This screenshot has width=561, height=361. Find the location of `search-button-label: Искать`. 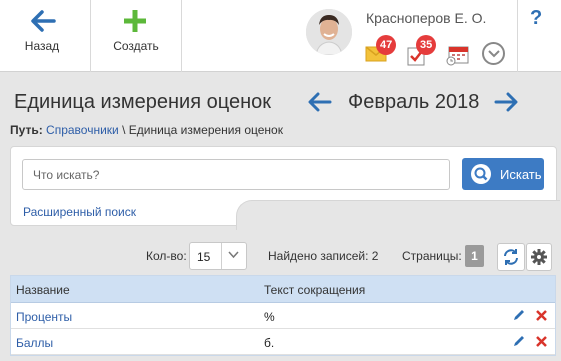

search-button-label: Искать is located at coordinates (521, 174).